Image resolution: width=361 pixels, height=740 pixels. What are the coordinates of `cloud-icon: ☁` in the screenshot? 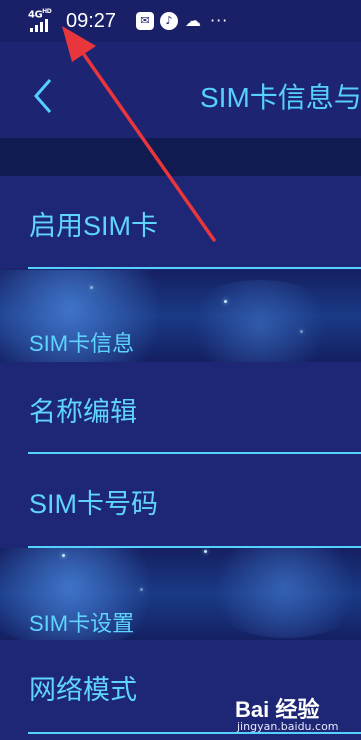 It's located at (193, 20).